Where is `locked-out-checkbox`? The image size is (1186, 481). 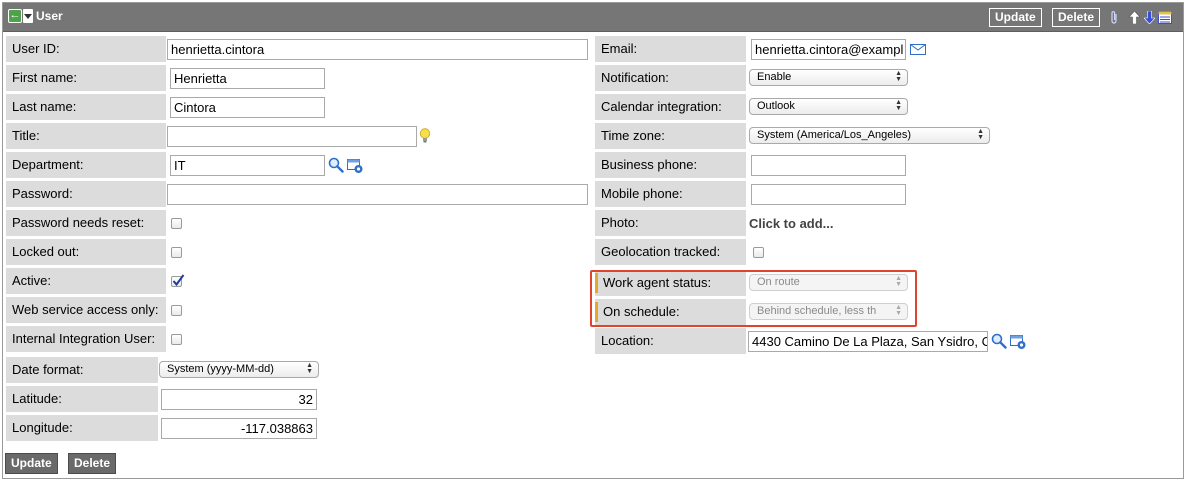
locked-out-checkbox is located at coordinates (176, 252).